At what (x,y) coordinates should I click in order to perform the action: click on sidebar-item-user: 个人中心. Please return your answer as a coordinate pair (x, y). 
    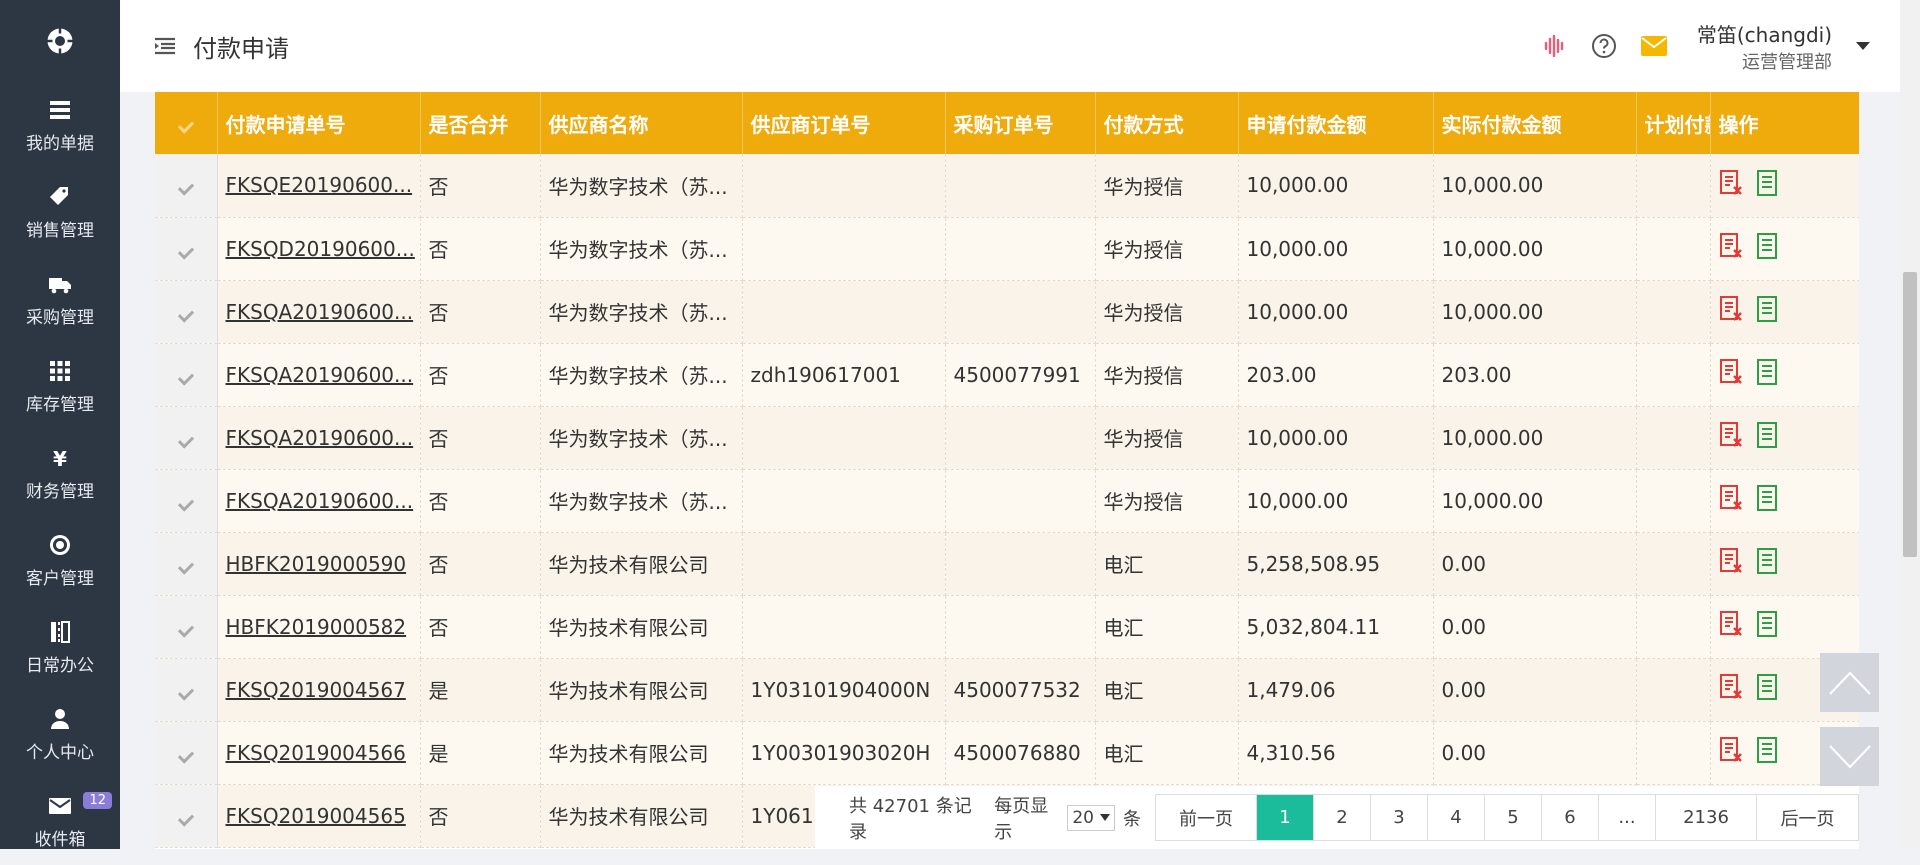
    Looking at the image, I should click on (60, 734).